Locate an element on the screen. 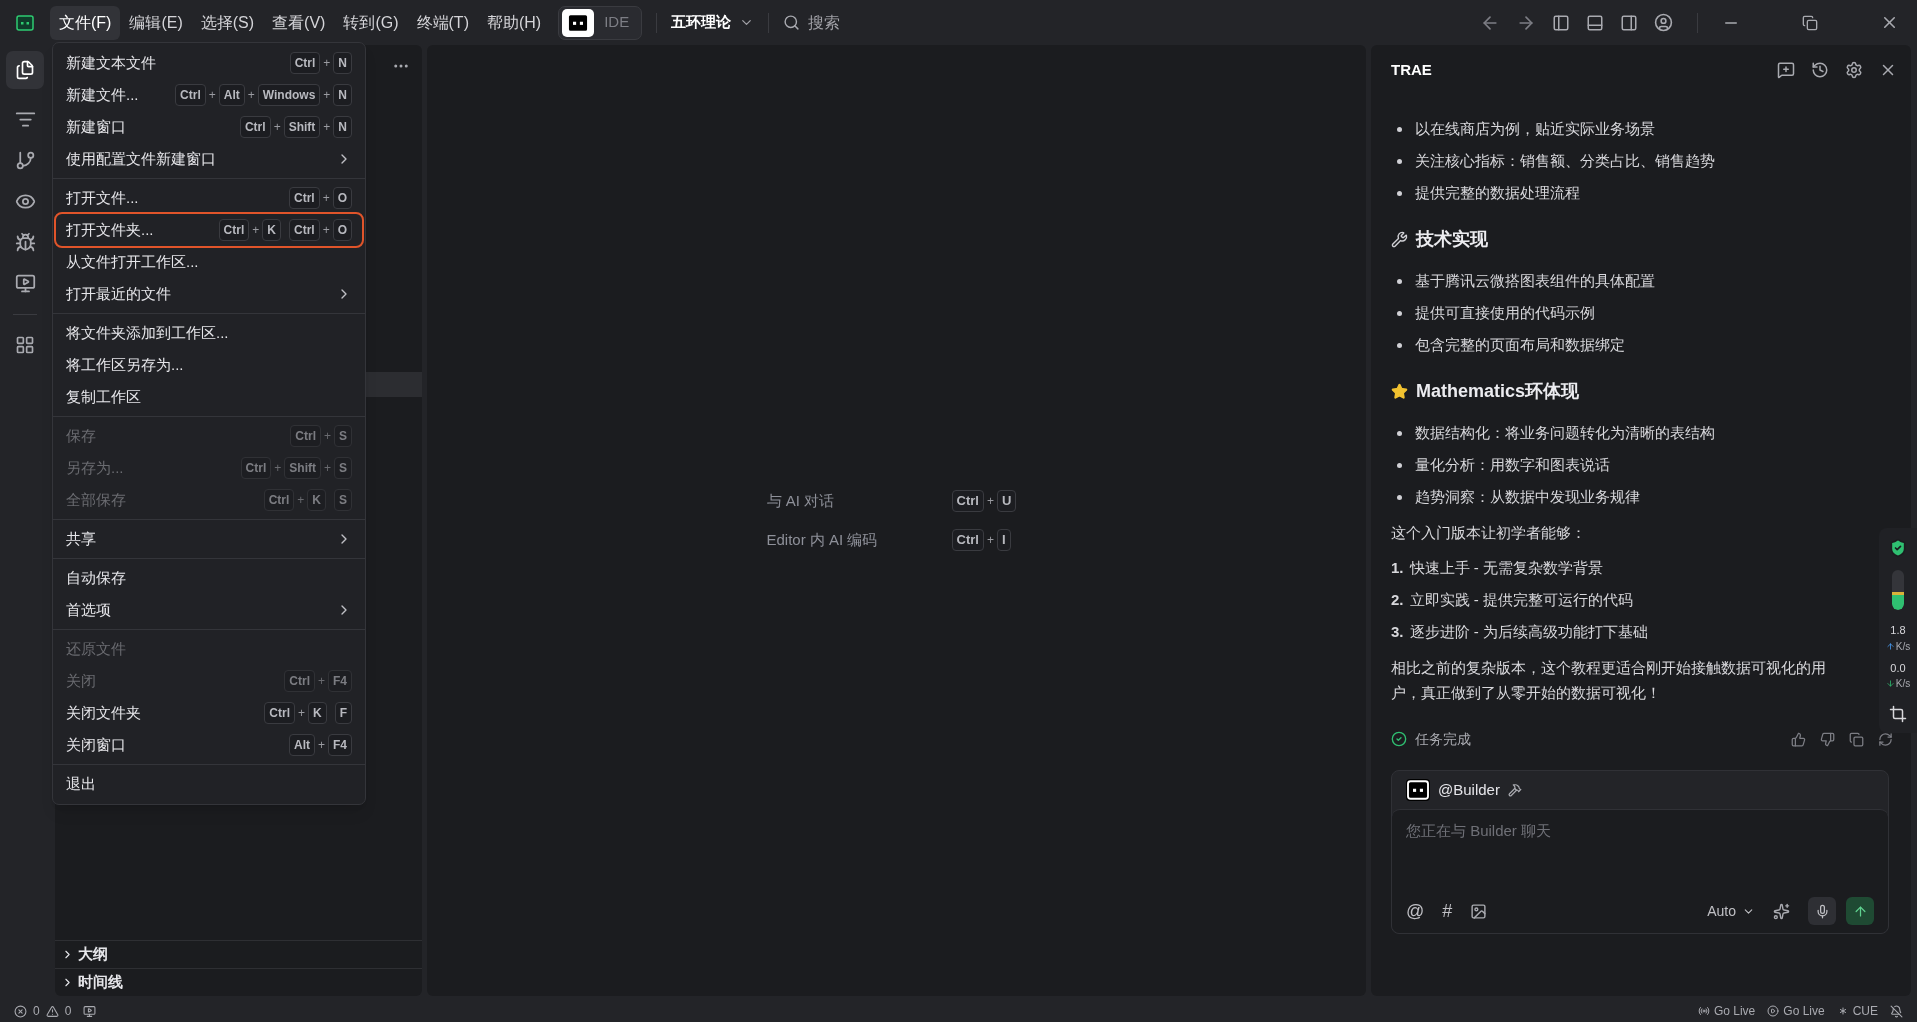  right-panel-icon is located at coordinates (1629, 22).